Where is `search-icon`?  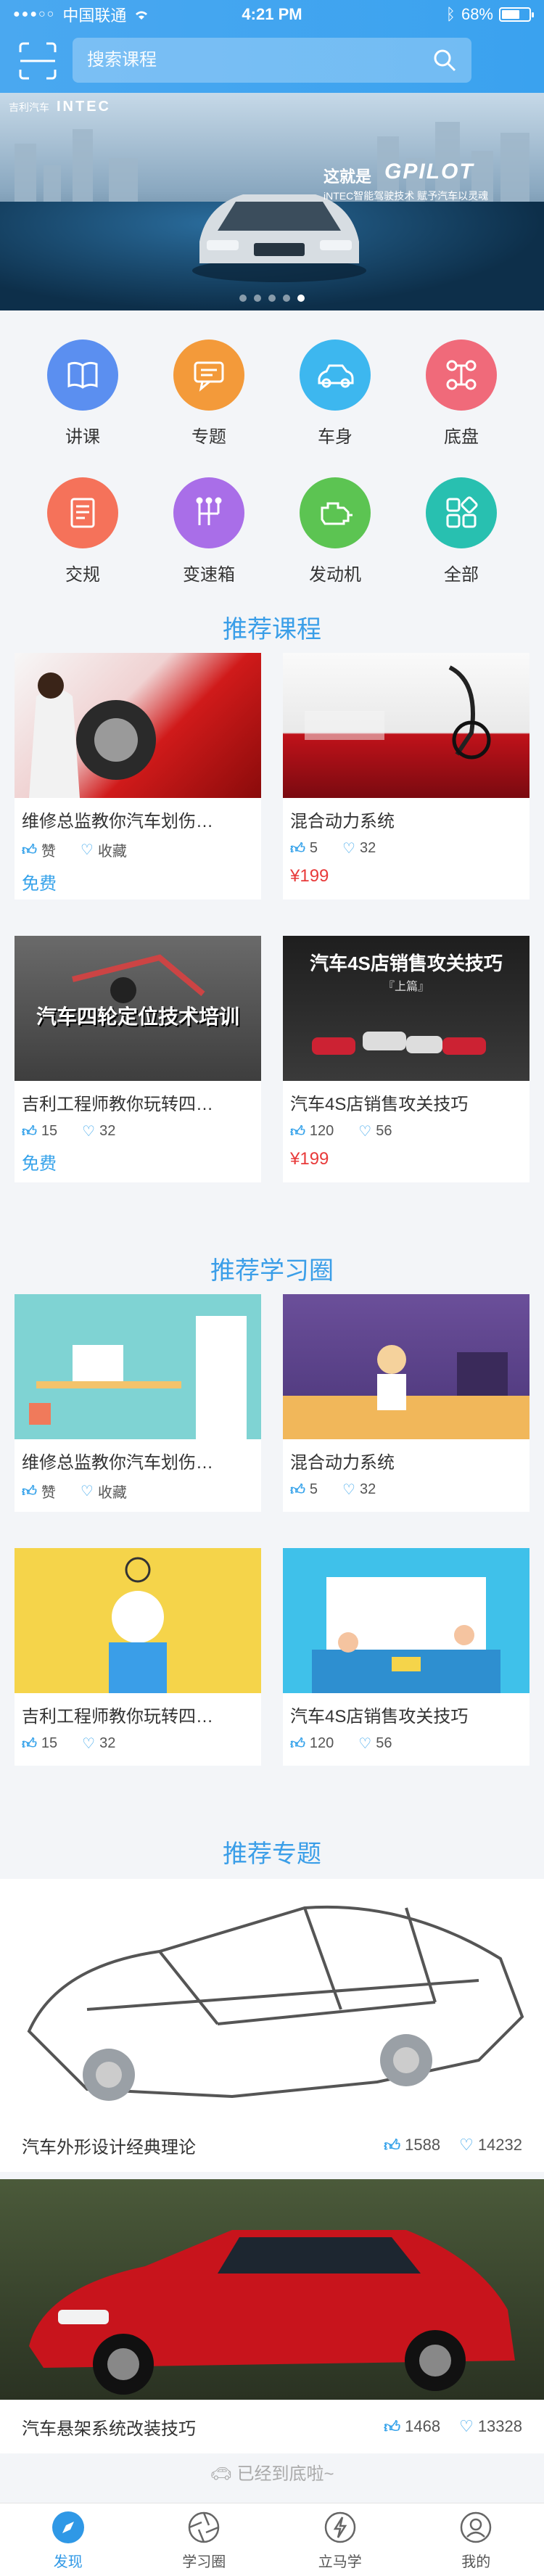
search-icon is located at coordinates (445, 60).